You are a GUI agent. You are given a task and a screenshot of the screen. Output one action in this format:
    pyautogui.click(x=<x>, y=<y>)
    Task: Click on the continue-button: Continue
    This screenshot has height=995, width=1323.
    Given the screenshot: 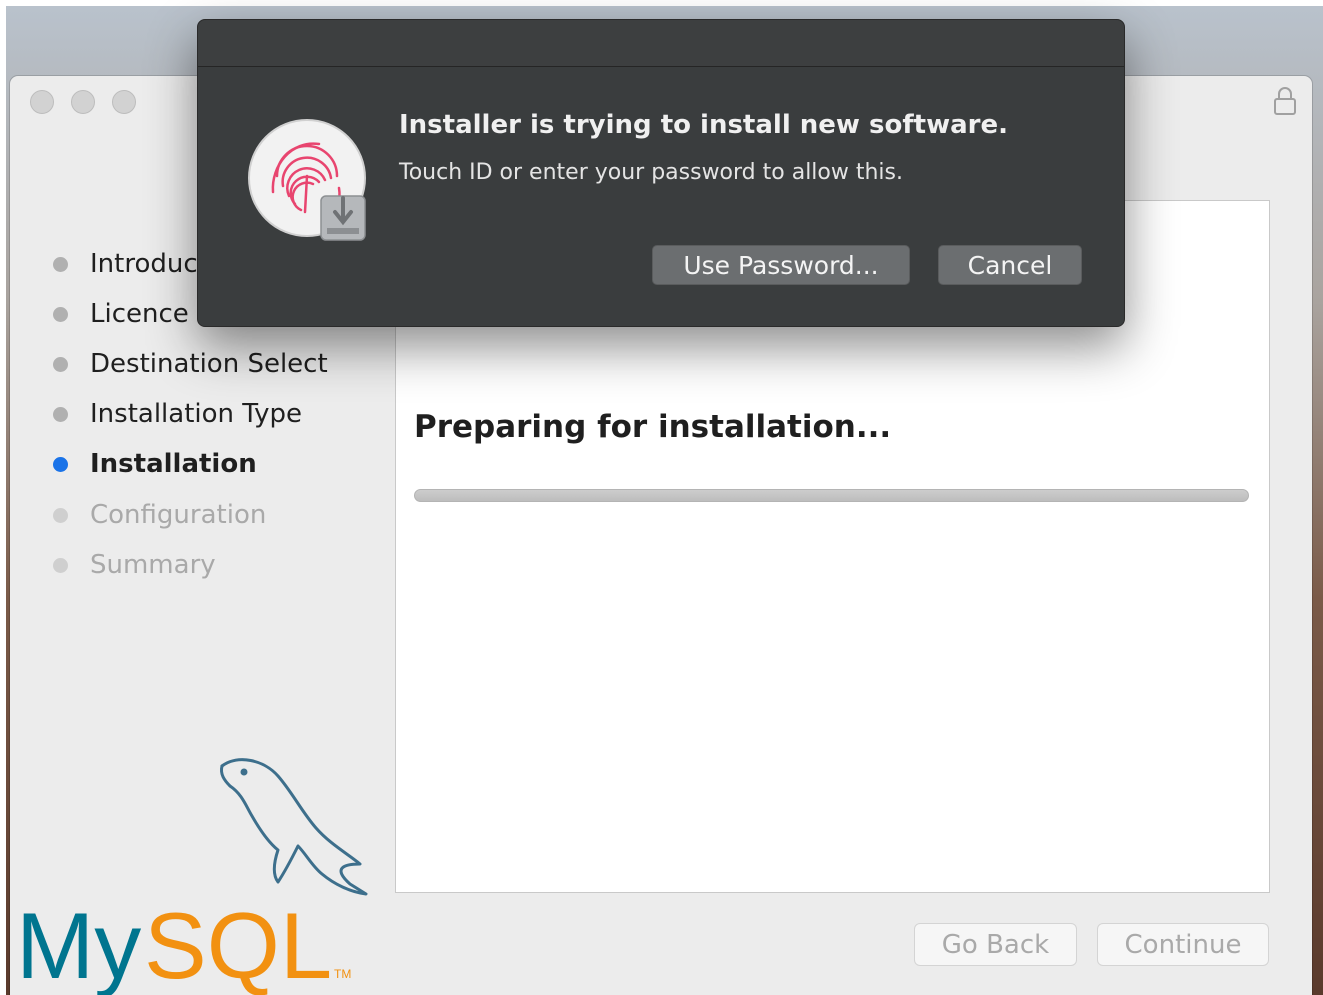 What is the action you would take?
    pyautogui.click(x=1183, y=944)
    